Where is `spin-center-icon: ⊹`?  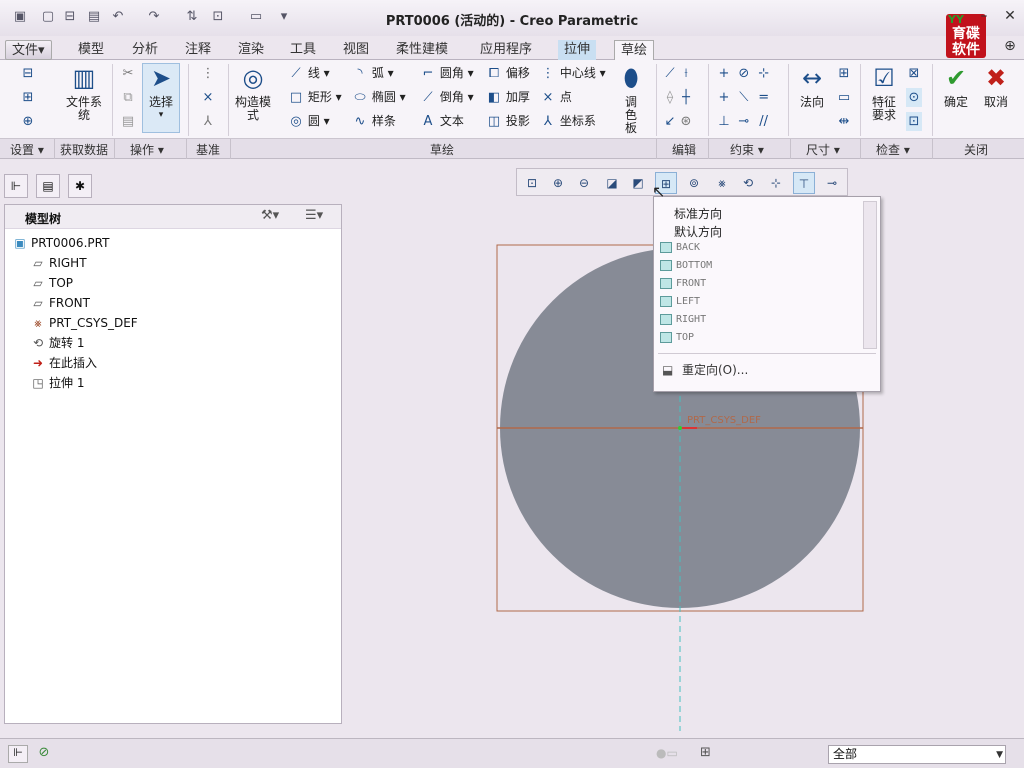 spin-center-icon: ⊹ is located at coordinates (776, 183).